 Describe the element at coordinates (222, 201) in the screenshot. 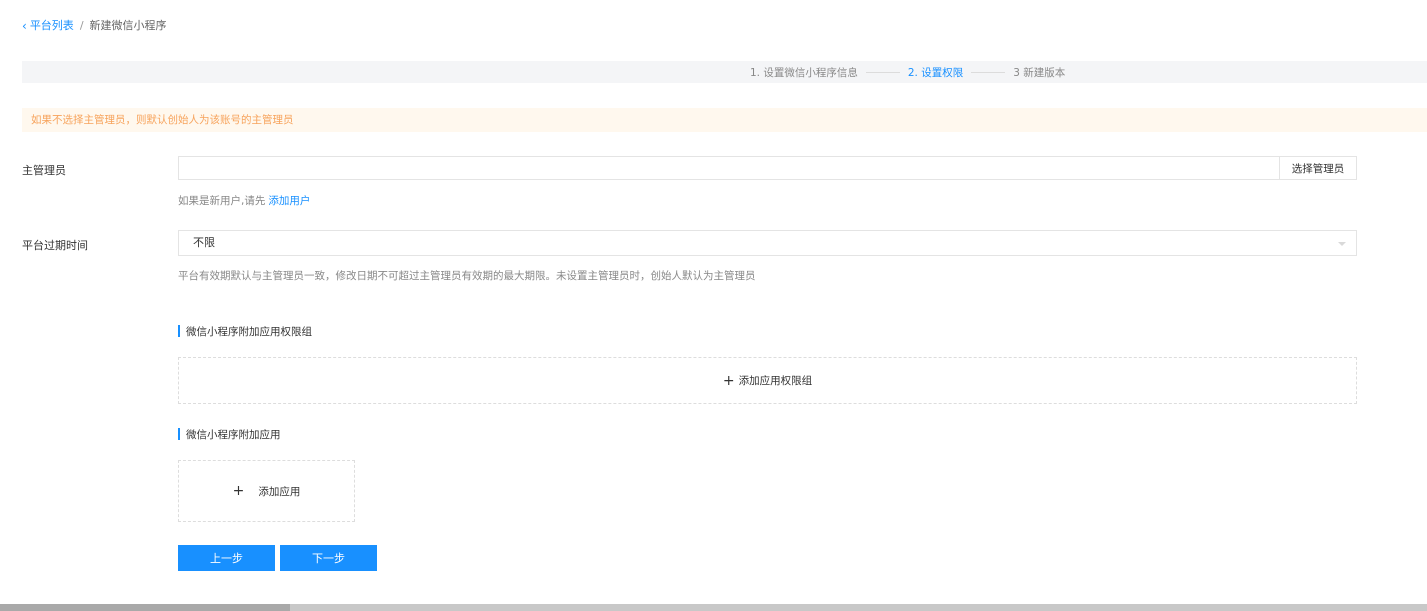

I see `admin-hint-text: 如果是新用户,请先` at that location.